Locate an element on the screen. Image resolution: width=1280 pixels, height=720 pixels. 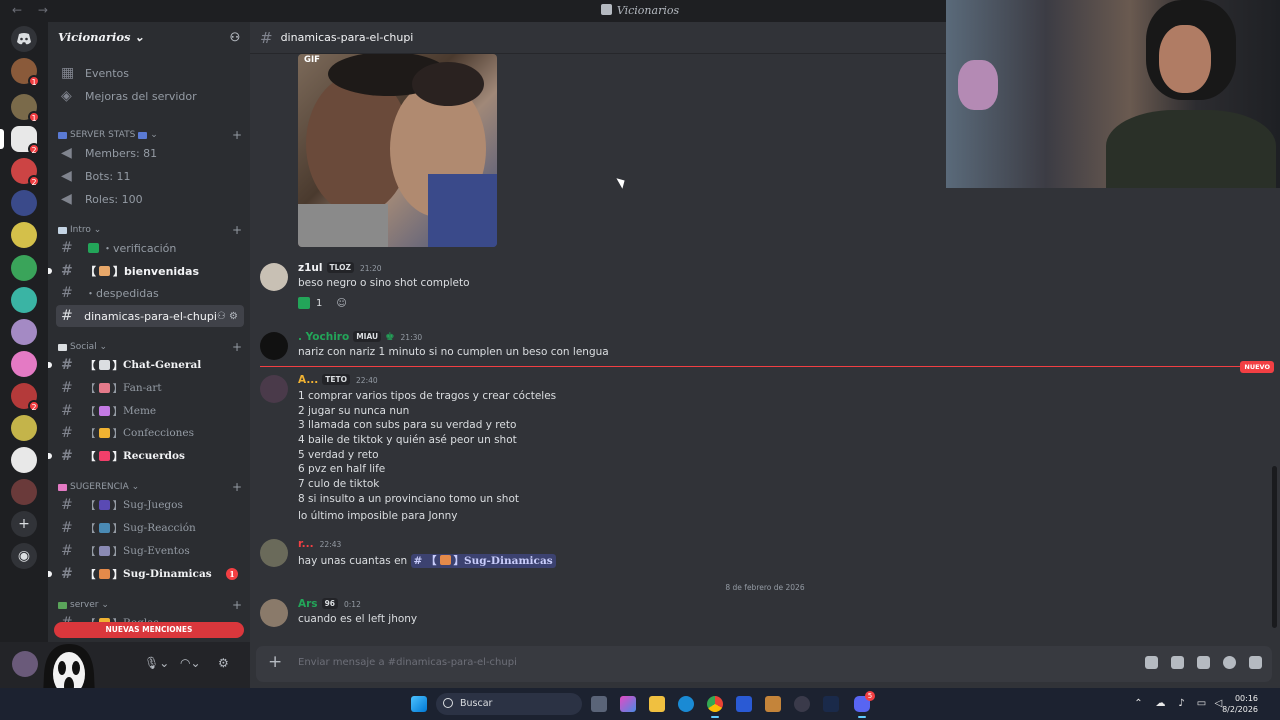
channel-recuerdos: # 【】 Recuerdos is located at coordinates (146, 456).